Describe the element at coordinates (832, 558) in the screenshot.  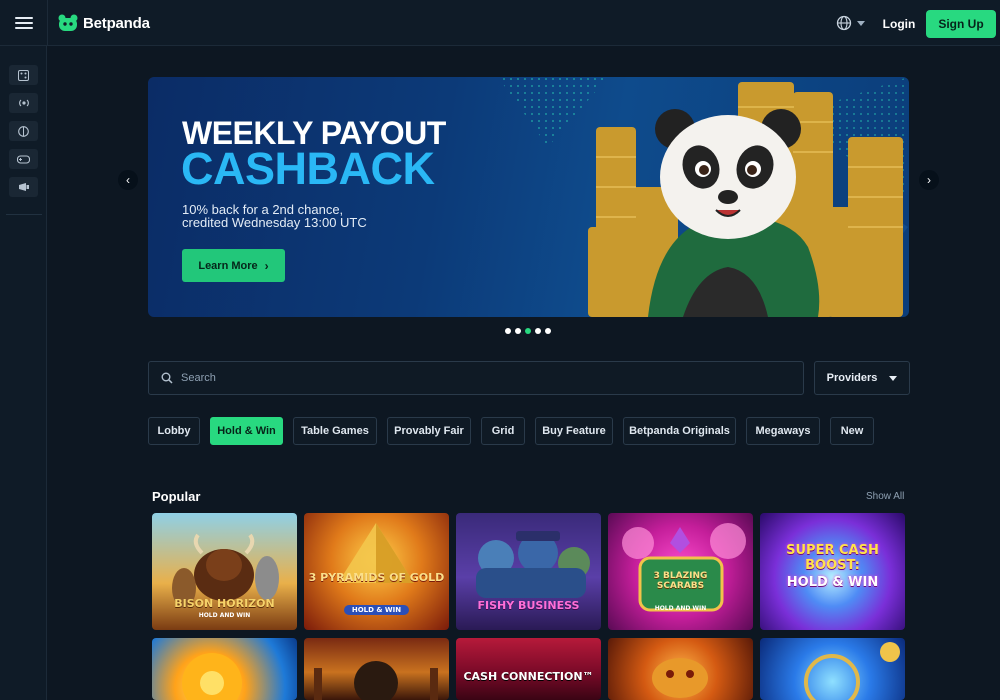
I see `game-title: SUPER CASH BOOST:` at that location.